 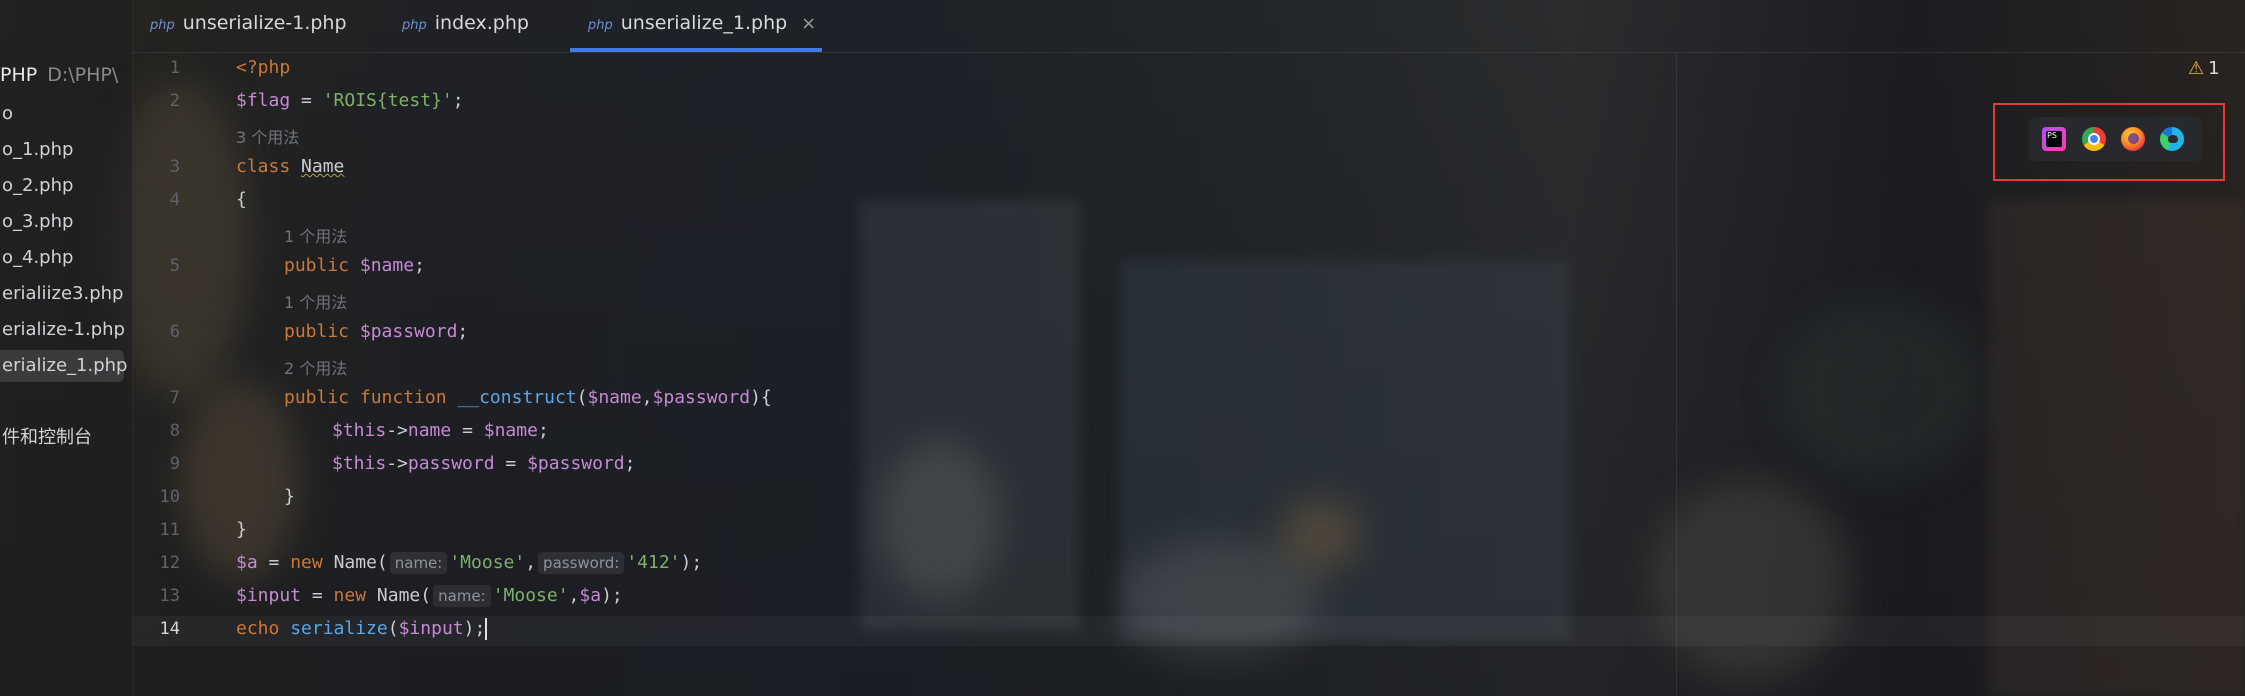 What do you see at coordinates (241, 529) in the screenshot?
I see `code-line-11: }` at bounding box center [241, 529].